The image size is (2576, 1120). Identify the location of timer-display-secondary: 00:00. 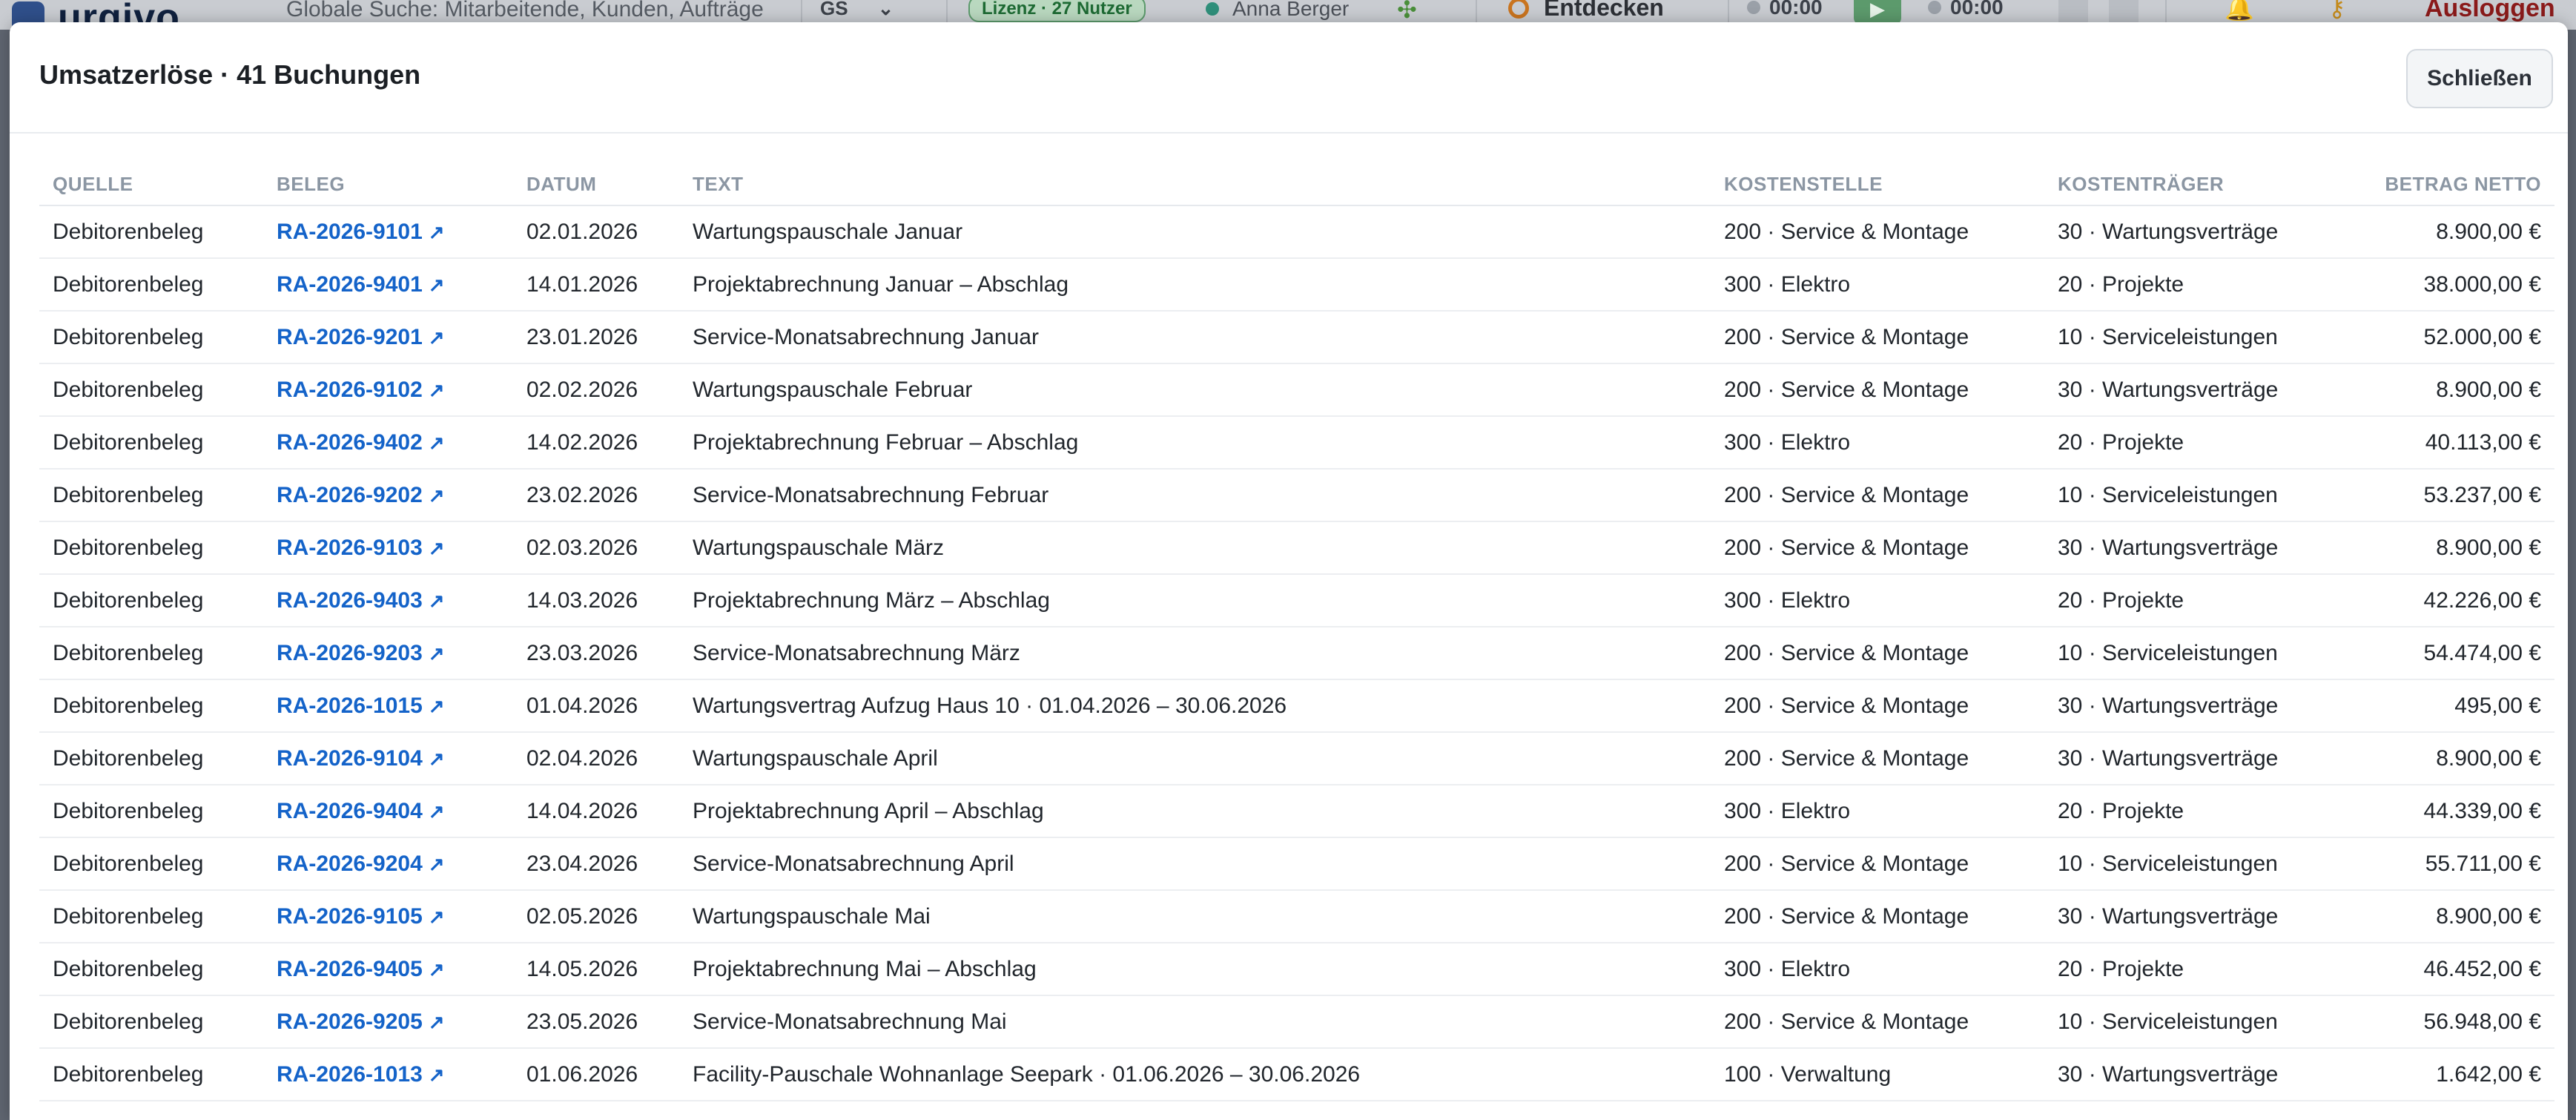
(1966, 10).